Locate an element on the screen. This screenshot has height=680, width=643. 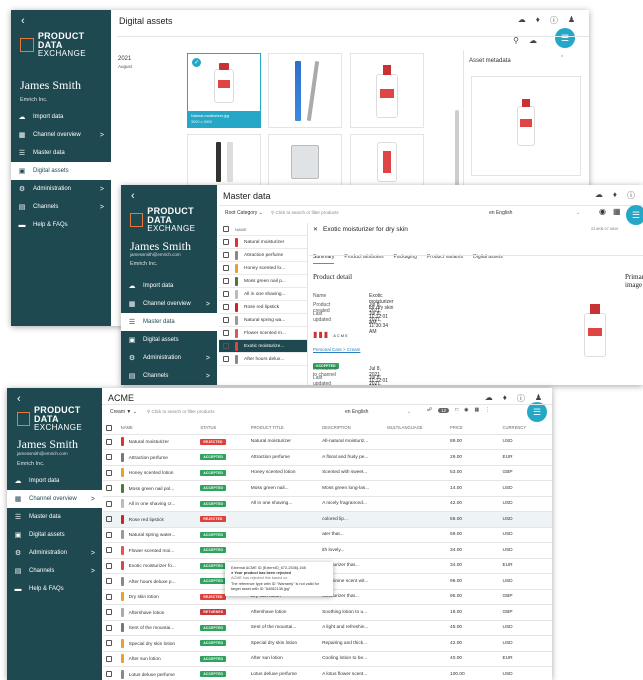
filter-dropdown: Cream ▼ ⌄ is located at coordinates (123, 412).